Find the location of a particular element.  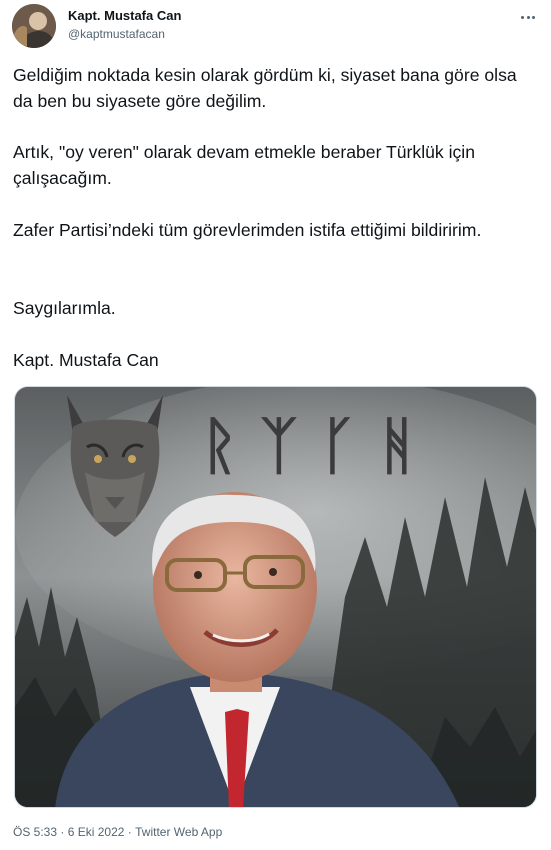

author-handle: @kaptmustafacan is located at coordinates (116, 34).